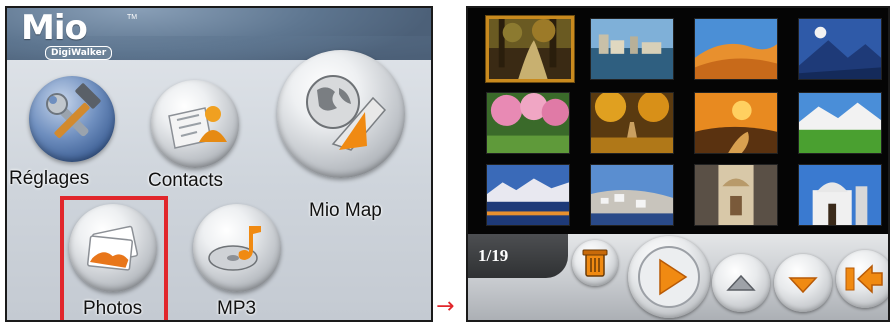 The width and height of the screenshot is (892, 324). What do you see at coordinates (803, 285) in the screenshot?
I see `triangle-down-icon` at bounding box center [803, 285].